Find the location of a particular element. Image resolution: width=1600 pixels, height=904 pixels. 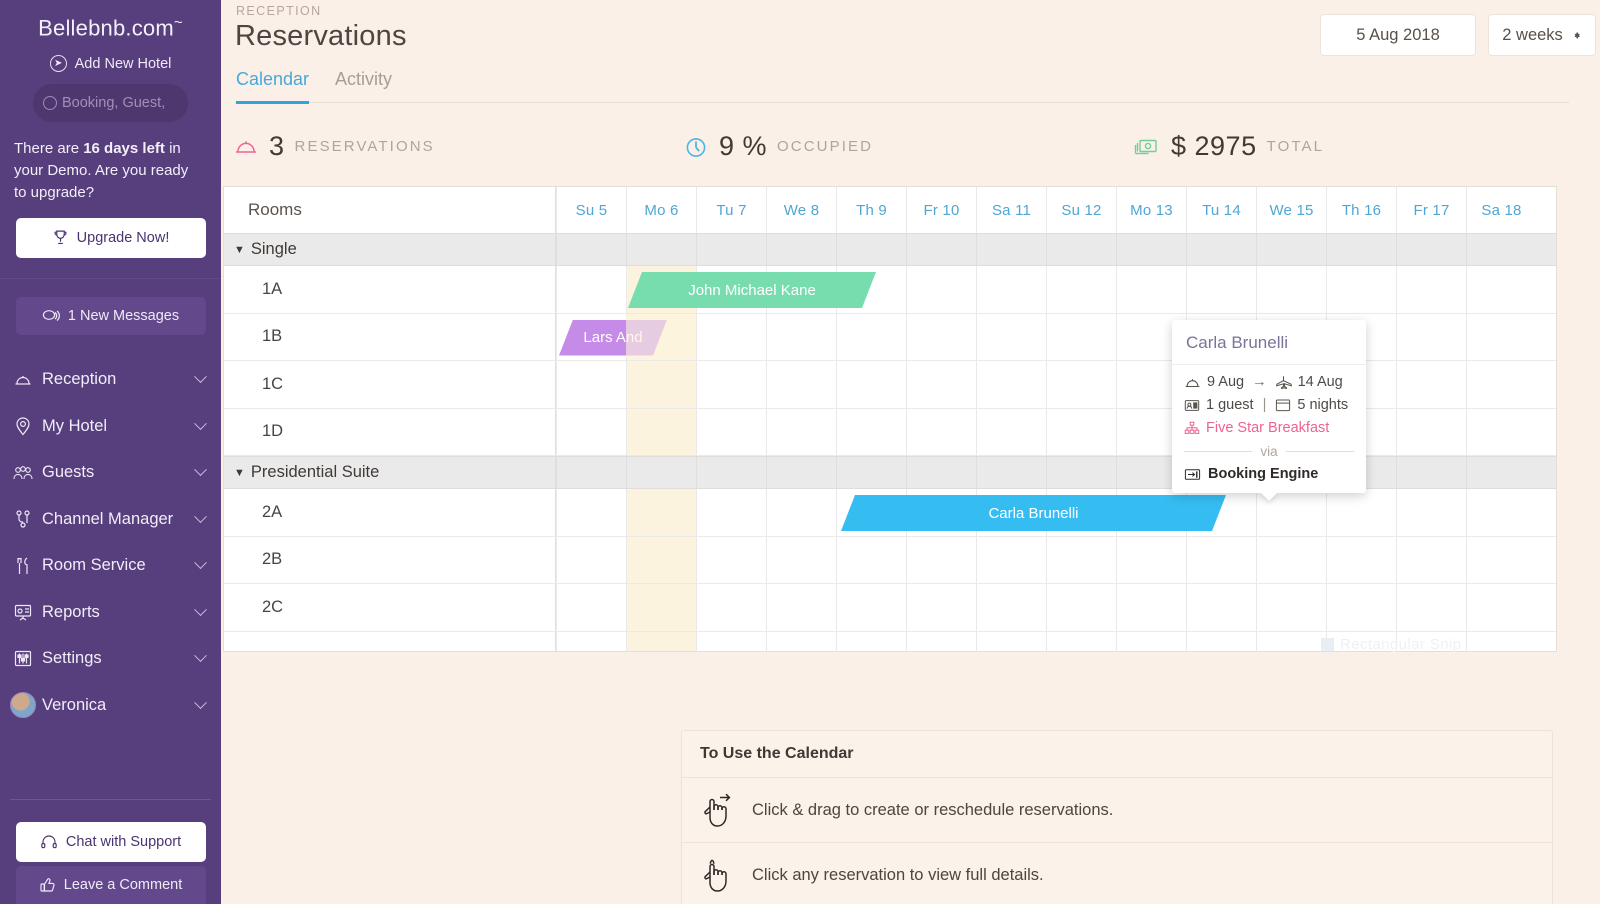

sidebar-item-guests: Guests is located at coordinates (110, 473).